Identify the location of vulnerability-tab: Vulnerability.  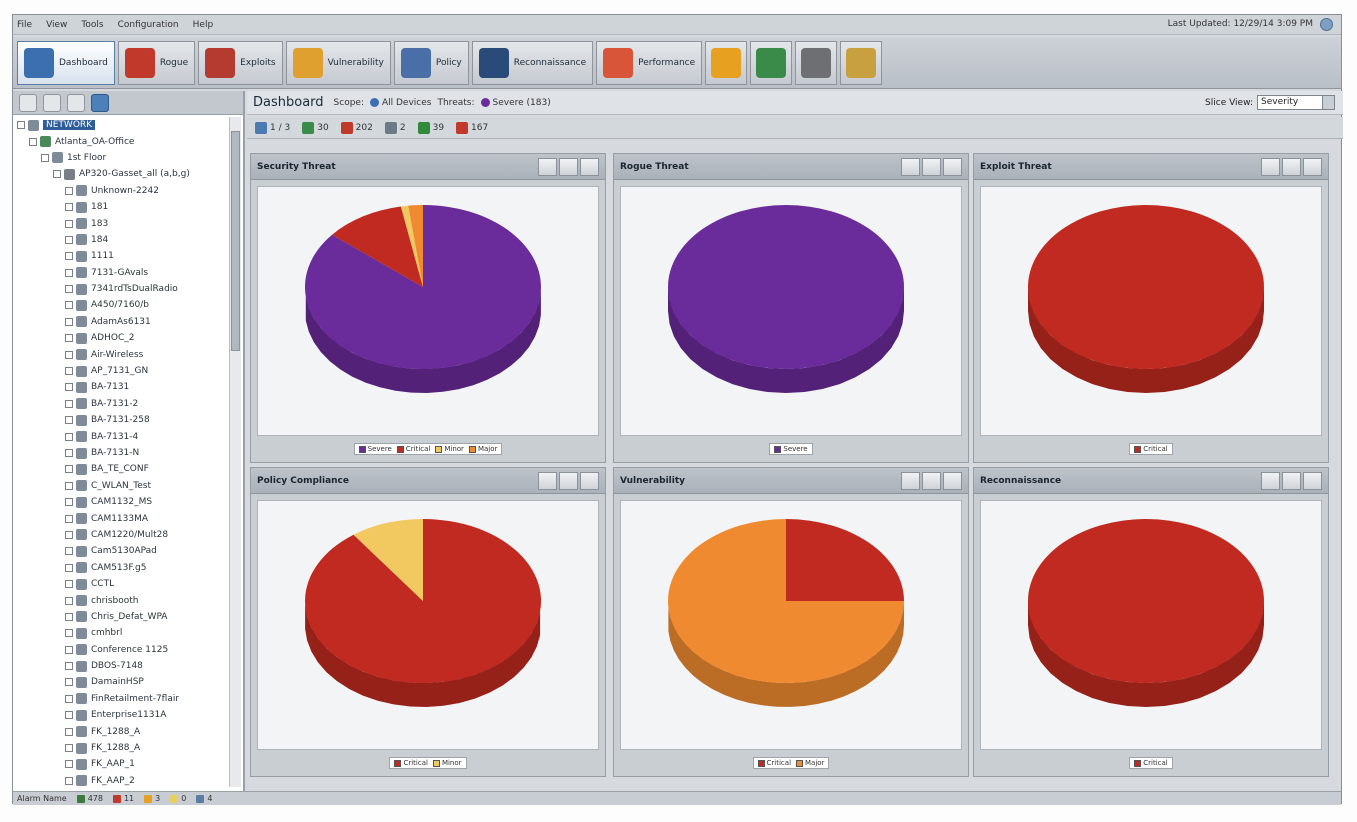
(338, 62).